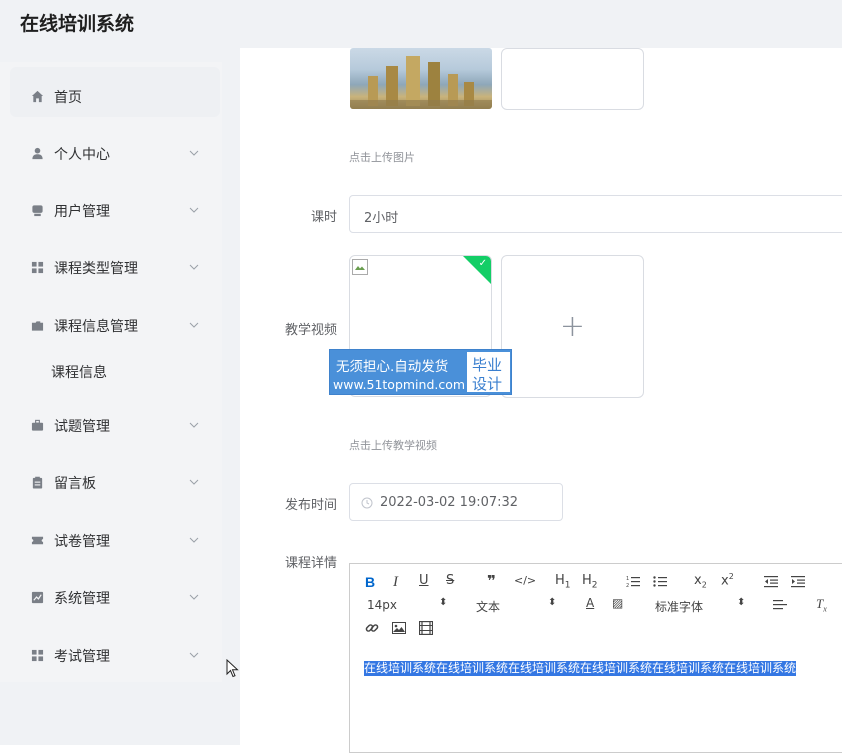 The width and height of the screenshot is (842, 753). What do you see at coordinates (392, 367) in the screenshot?
I see `watermark-text: 无须担心.自动发货` at bounding box center [392, 367].